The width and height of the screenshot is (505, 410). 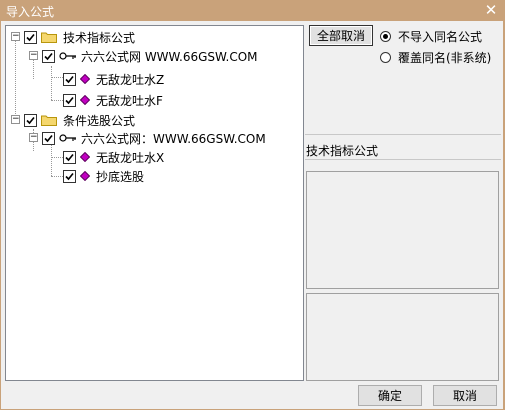 I want to click on formula-description-panel, so click(x=402, y=230).